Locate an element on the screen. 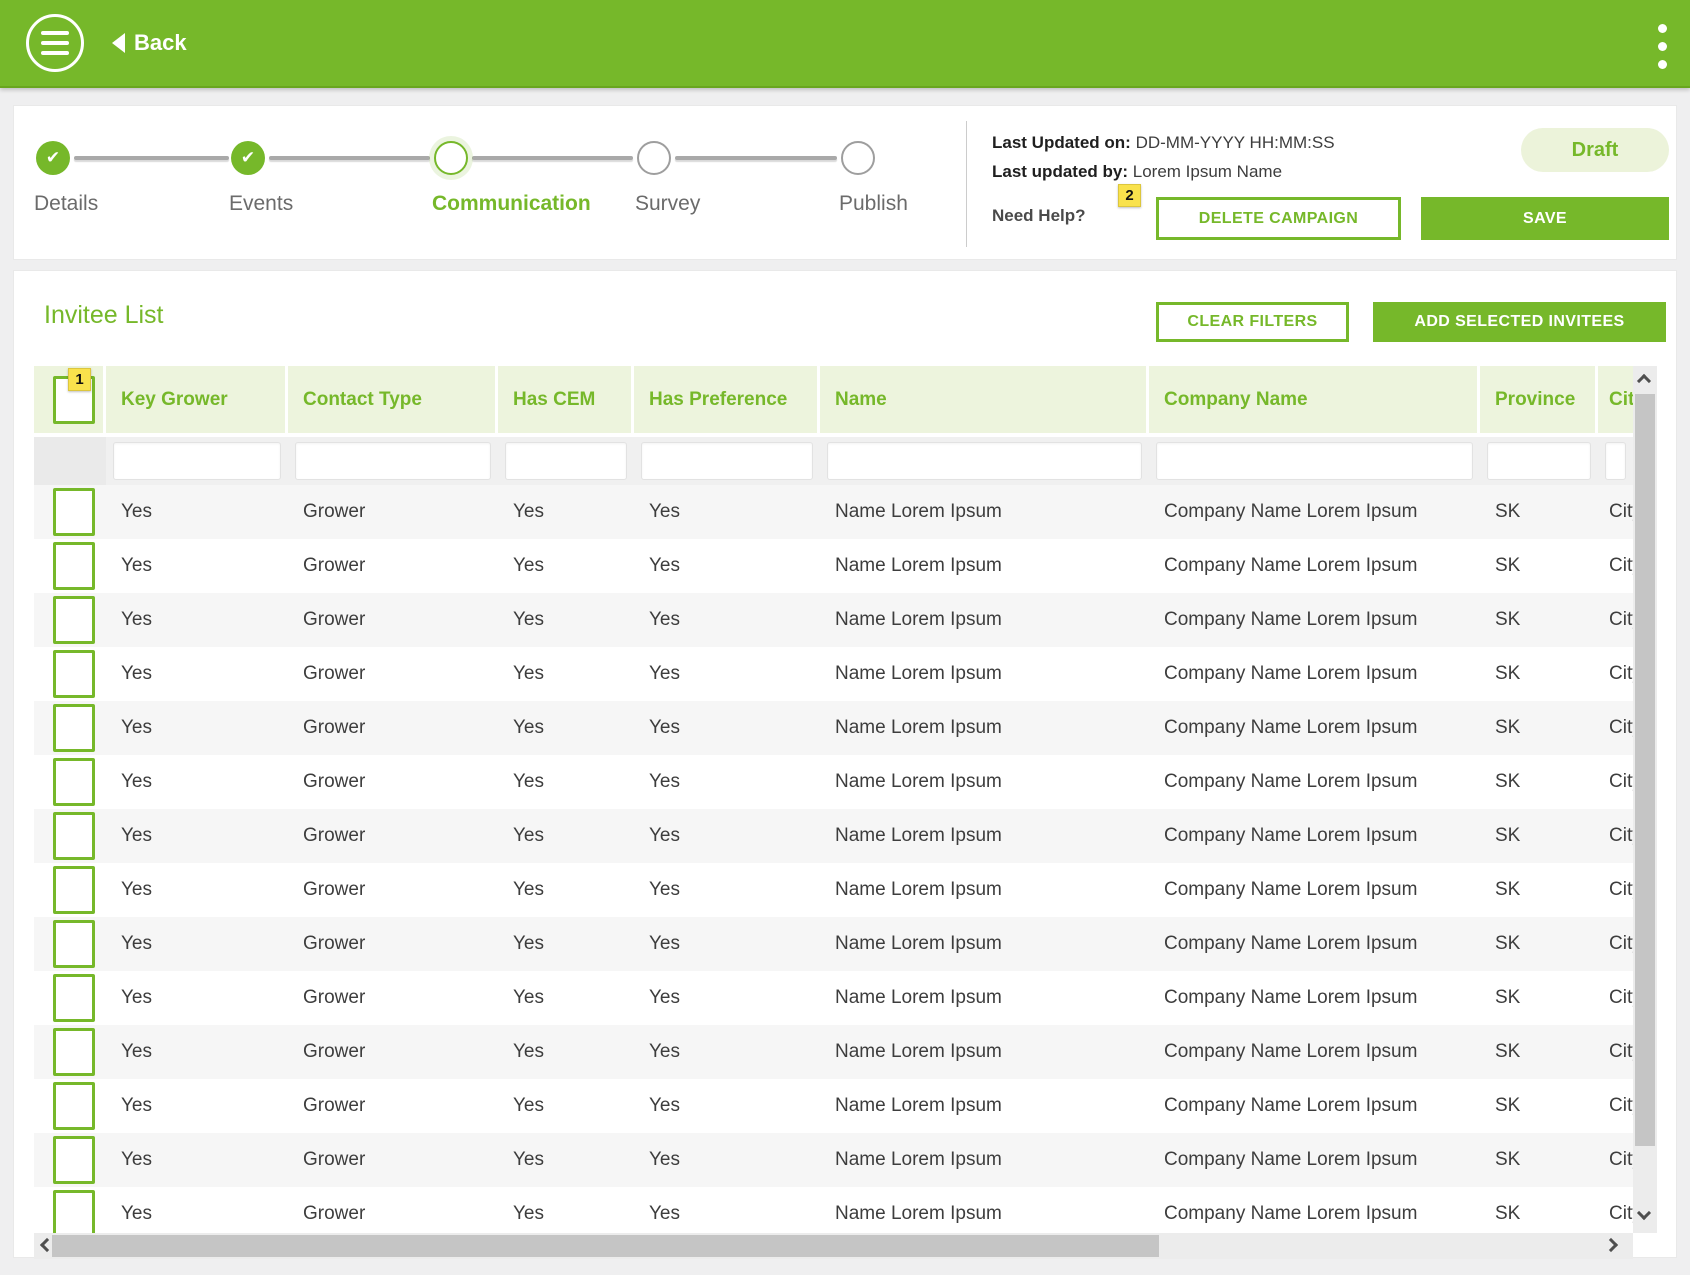  vertical-scrollbar-thumb is located at coordinates (1645, 770).